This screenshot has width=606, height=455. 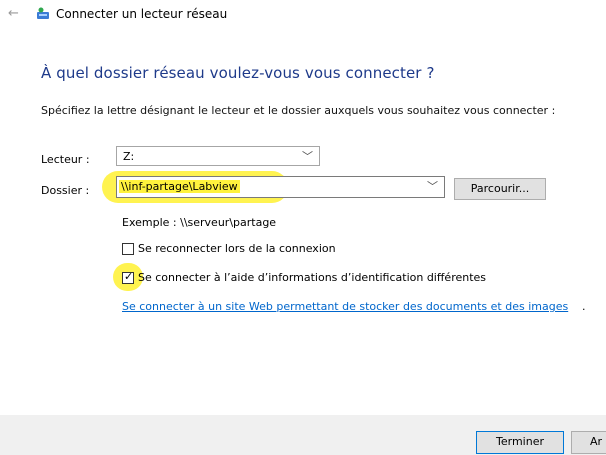 What do you see at coordinates (13, 13) in the screenshot?
I see `back-arrow-button: ←` at bounding box center [13, 13].